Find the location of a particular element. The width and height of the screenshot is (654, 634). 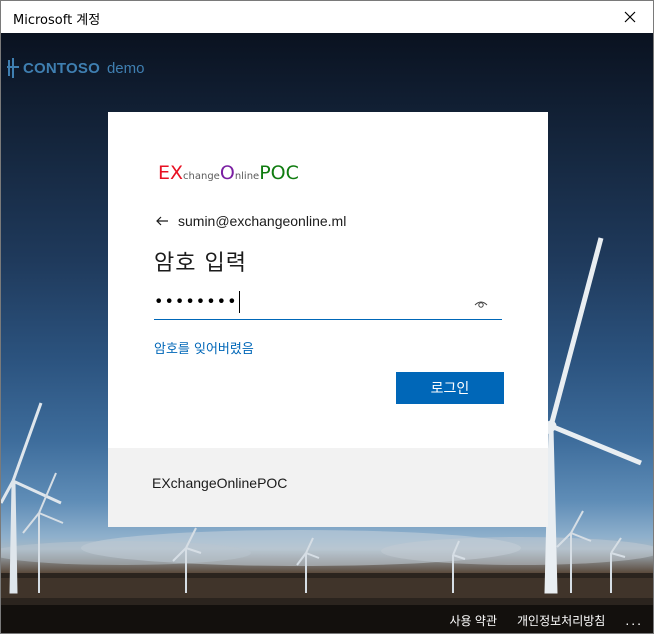

org-logo: EX change O nline POC is located at coordinates (228, 173).